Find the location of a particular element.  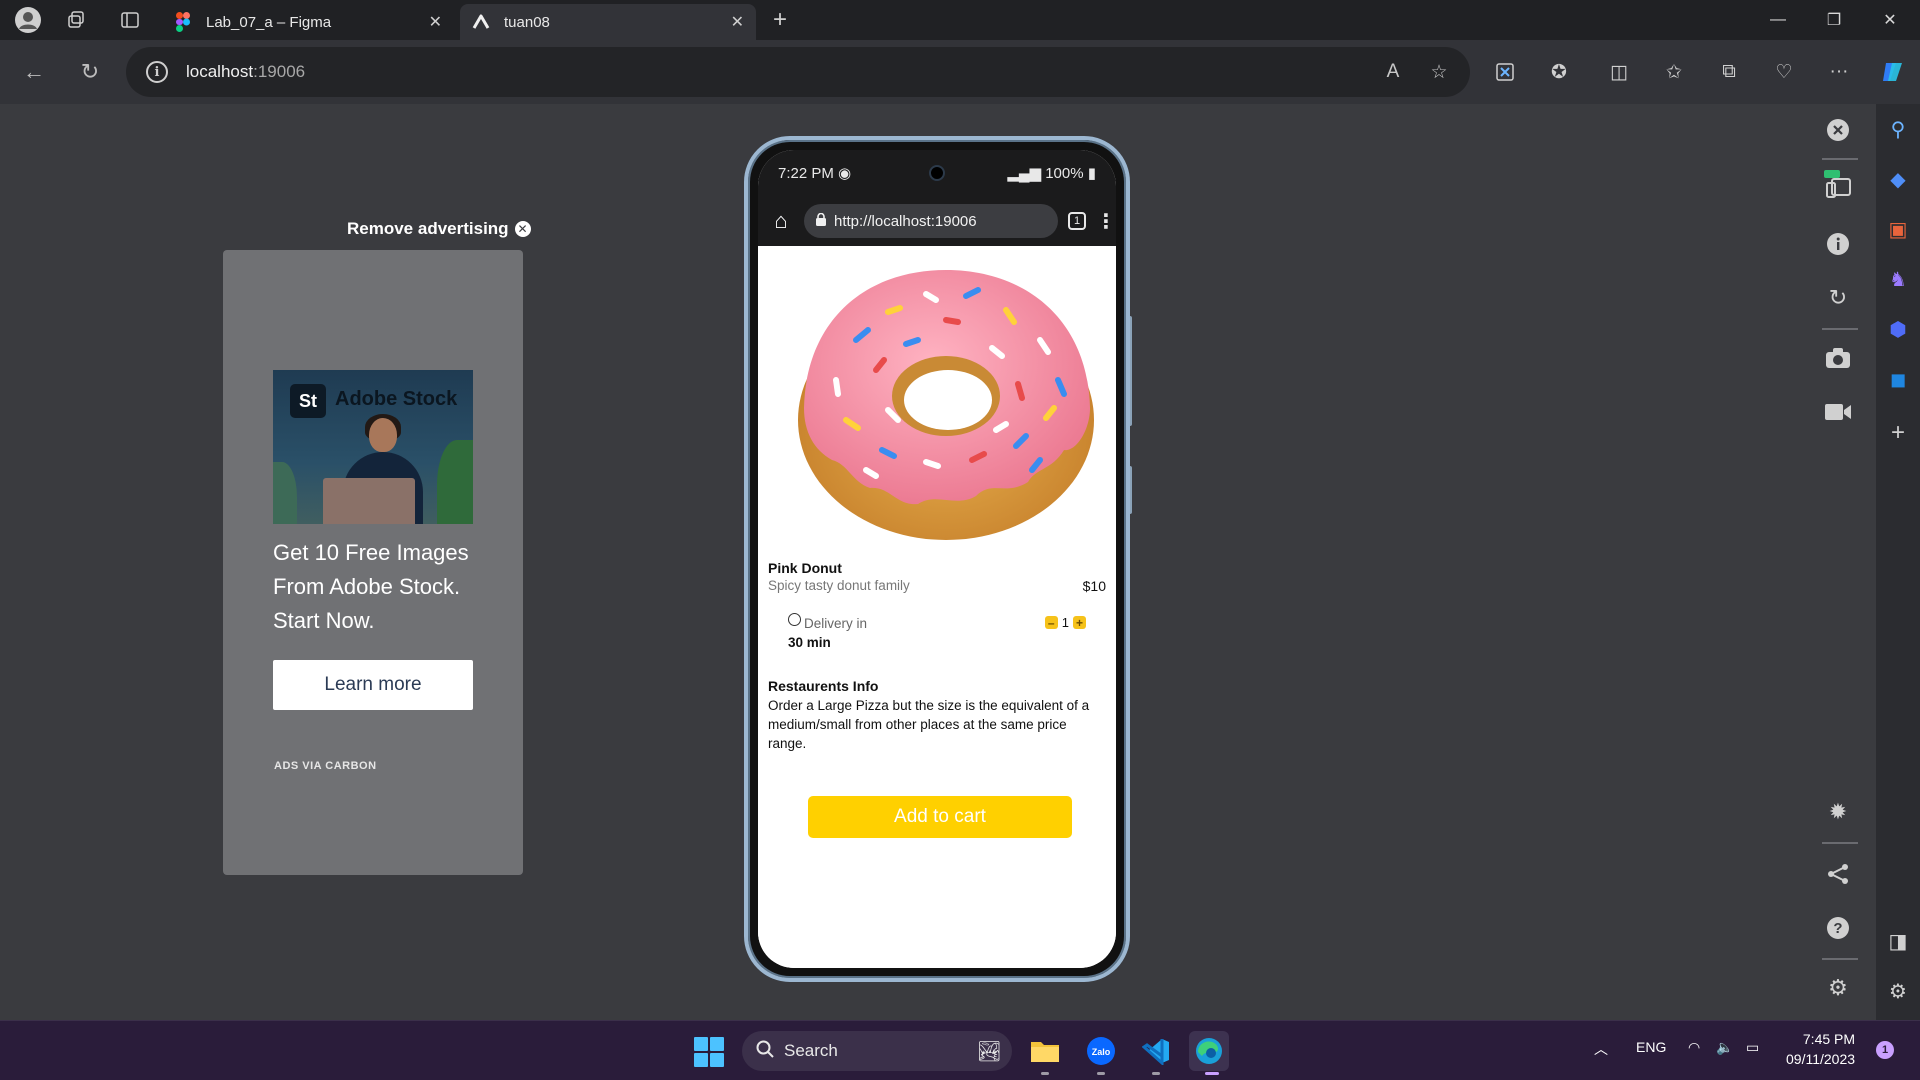

zalo-icon: Zalo is located at coordinates (1101, 1051).